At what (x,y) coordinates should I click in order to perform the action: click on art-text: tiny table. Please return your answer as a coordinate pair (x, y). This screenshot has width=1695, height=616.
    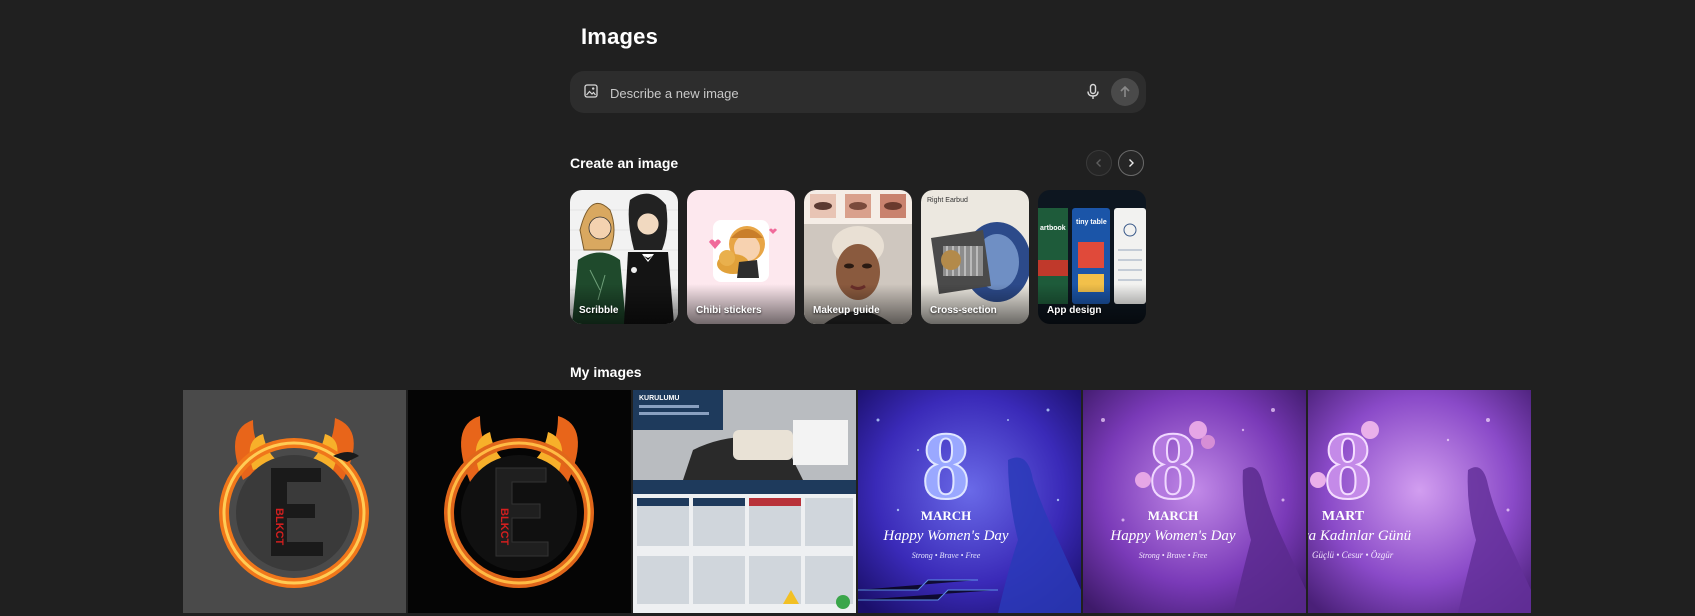
    Looking at the image, I should click on (1091, 222).